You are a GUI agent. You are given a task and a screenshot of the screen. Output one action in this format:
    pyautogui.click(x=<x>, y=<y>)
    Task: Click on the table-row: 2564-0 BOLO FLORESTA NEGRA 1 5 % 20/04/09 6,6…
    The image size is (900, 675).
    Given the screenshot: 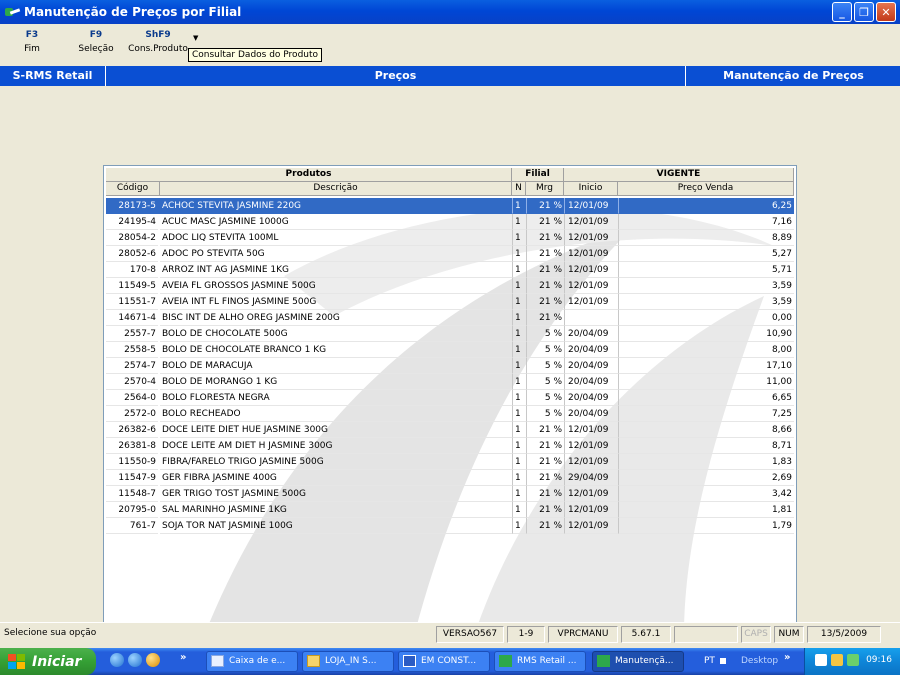 What is the action you would take?
    pyautogui.click(x=450, y=398)
    